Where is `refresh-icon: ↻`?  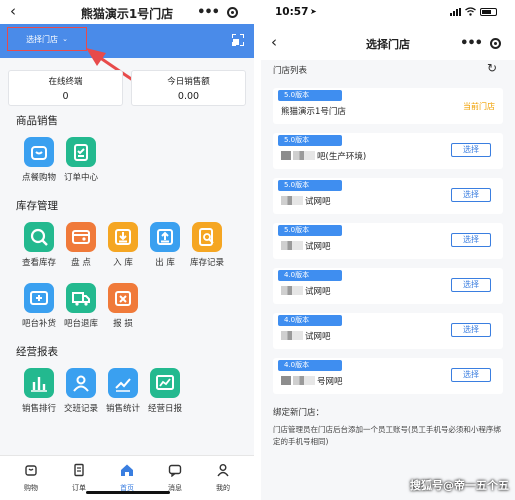 refresh-icon: ↻ is located at coordinates (492, 68).